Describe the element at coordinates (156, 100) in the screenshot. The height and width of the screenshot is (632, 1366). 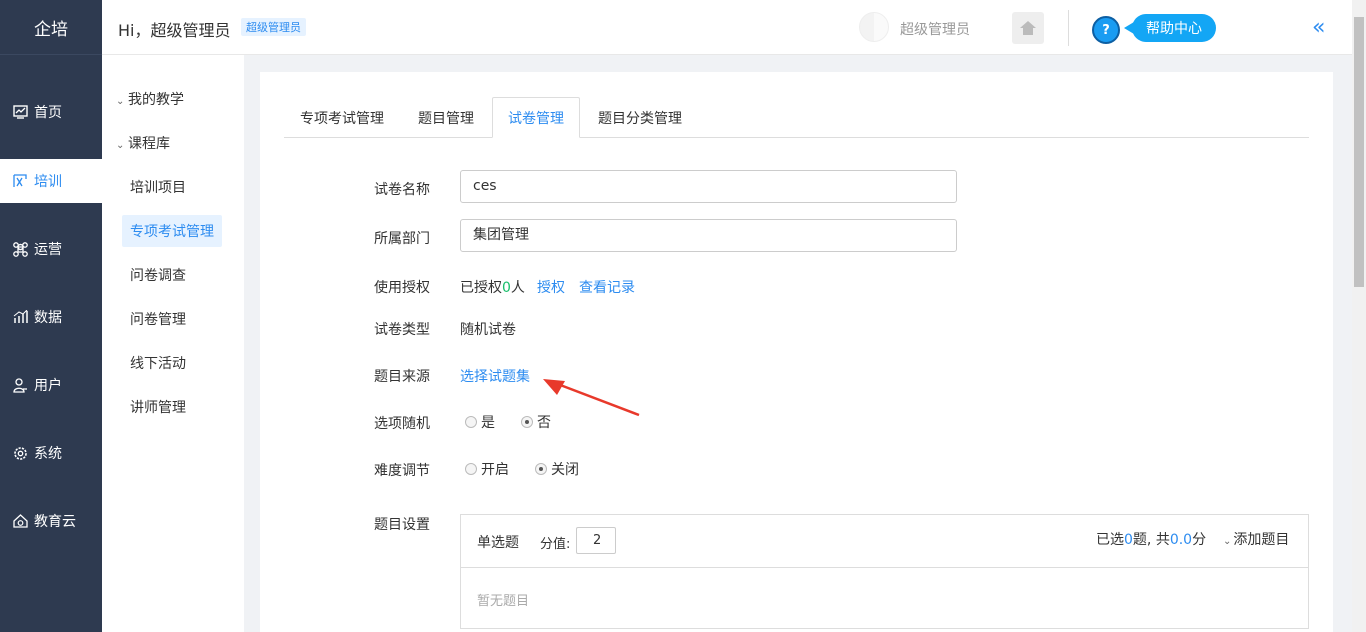
I see `sidebar-group-label: 我的教学` at that location.